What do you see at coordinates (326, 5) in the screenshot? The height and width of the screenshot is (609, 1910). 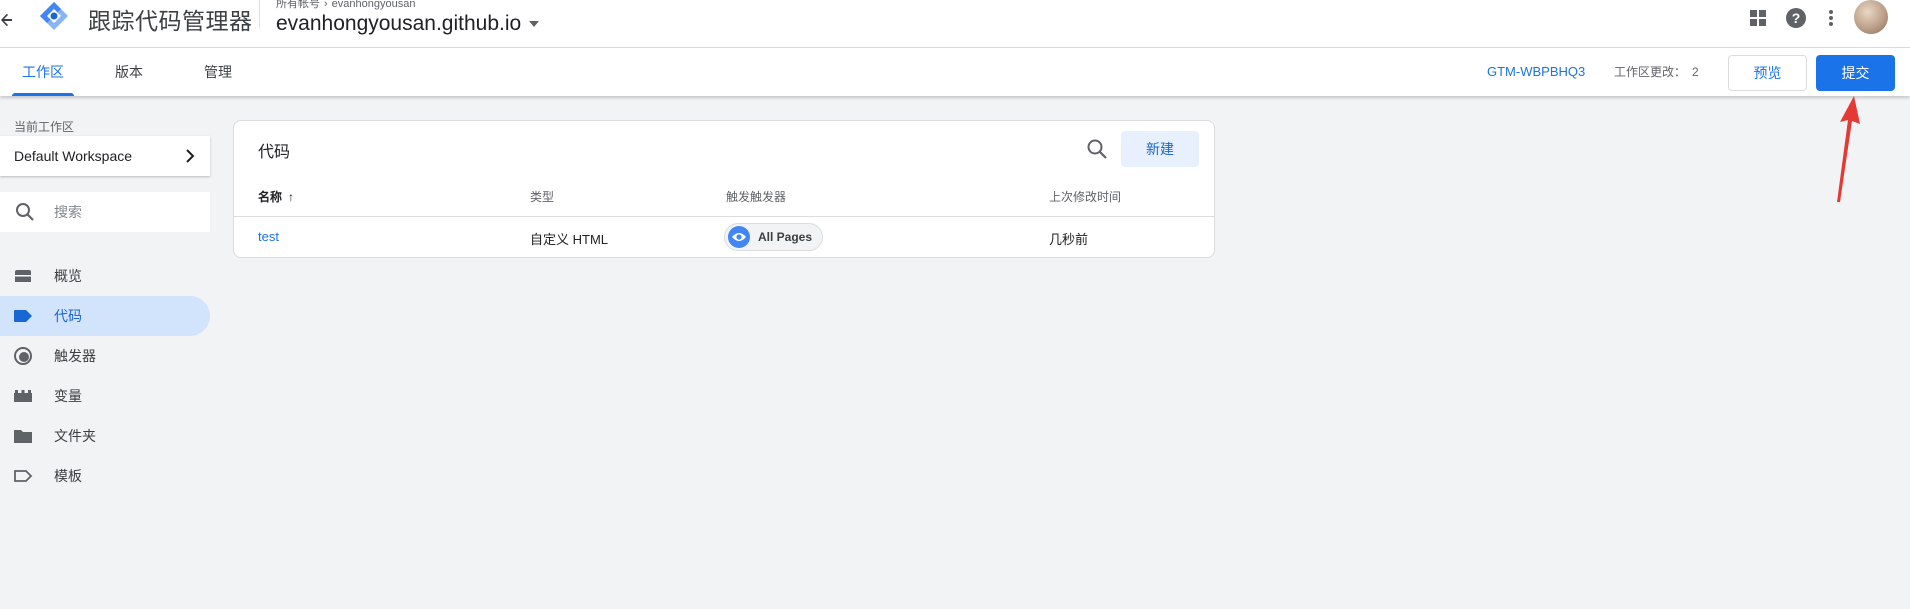 I see `chevron-right-icon: ›` at bounding box center [326, 5].